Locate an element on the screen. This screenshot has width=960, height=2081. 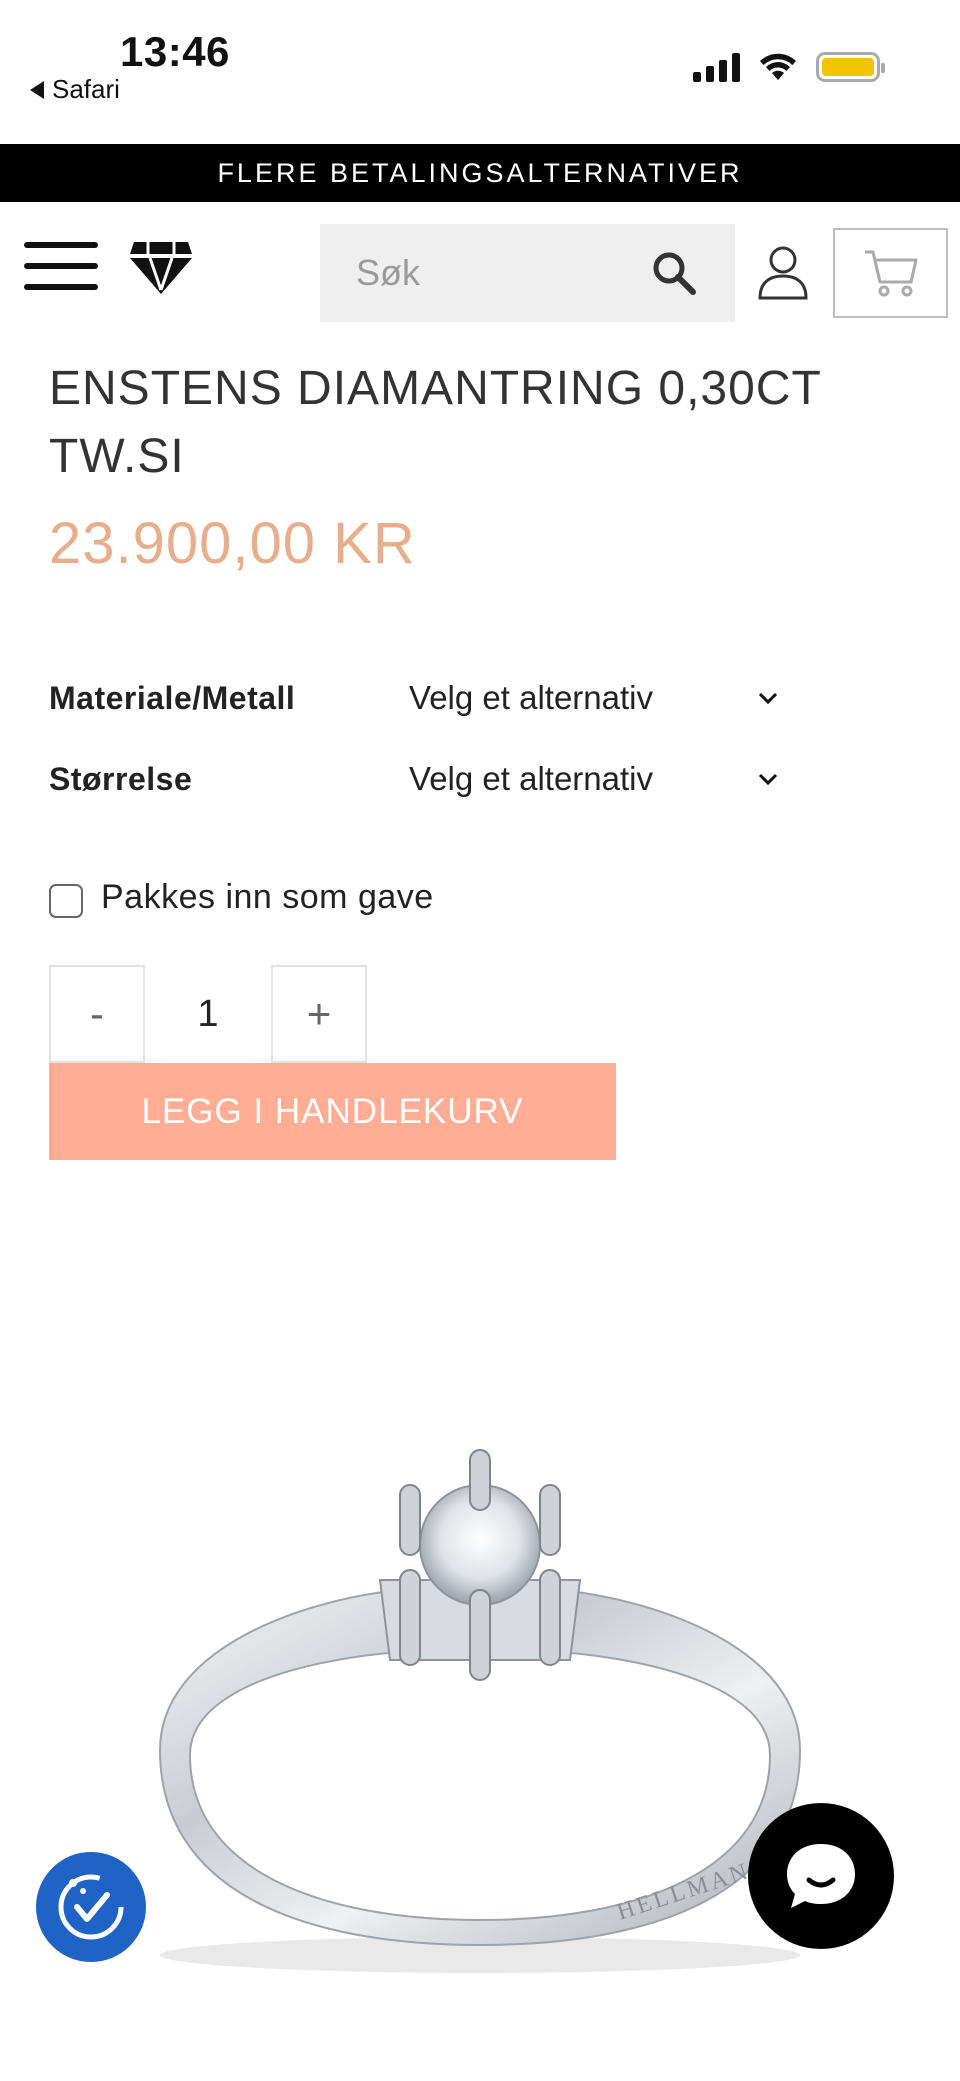
option-material: Materiale/Metall Velg et alternativ is located at coordinates (419, 698).